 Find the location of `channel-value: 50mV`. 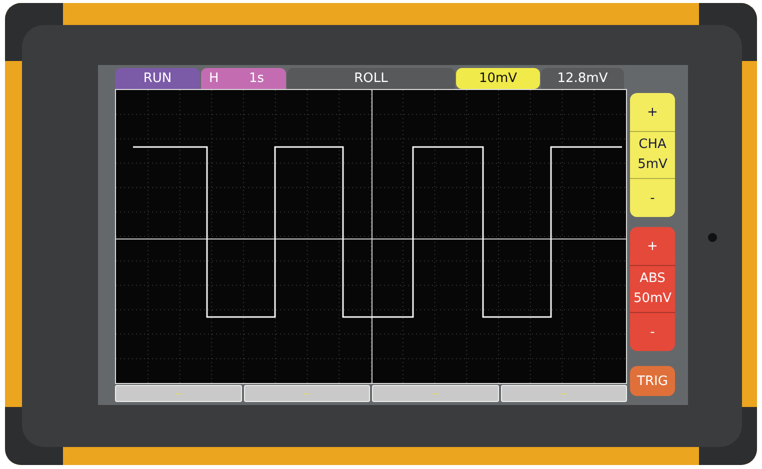

channel-value: 50mV is located at coordinates (652, 299).